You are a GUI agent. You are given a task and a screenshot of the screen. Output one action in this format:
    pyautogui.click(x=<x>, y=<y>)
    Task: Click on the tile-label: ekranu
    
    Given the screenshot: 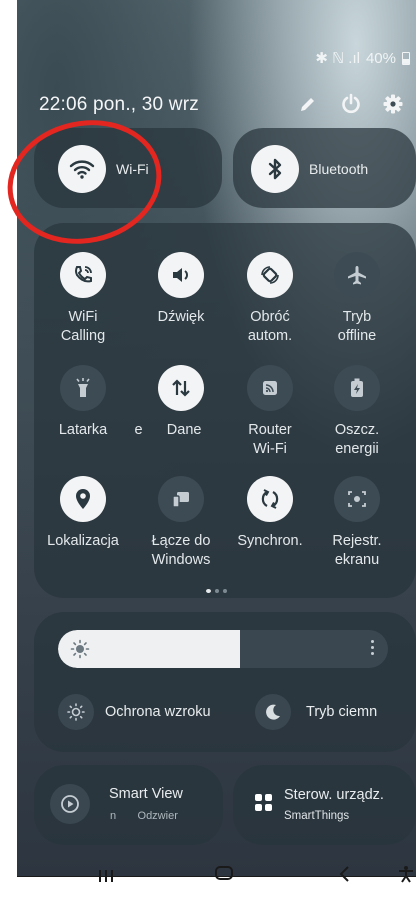 What is the action you would take?
    pyautogui.click(x=357, y=560)
    